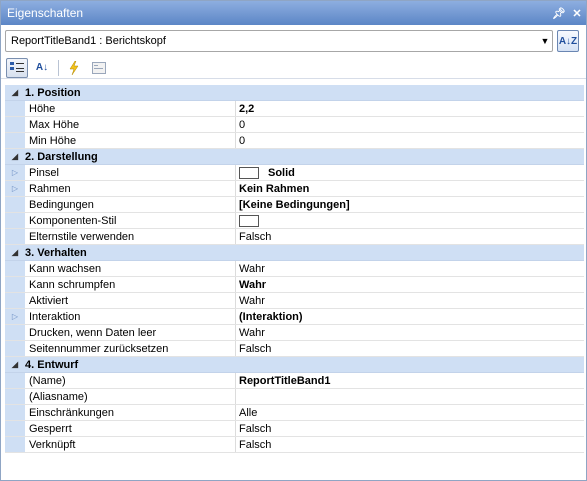  What do you see at coordinates (410, 108) in the screenshot?
I see `property-value: 2,2` at bounding box center [410, 108].